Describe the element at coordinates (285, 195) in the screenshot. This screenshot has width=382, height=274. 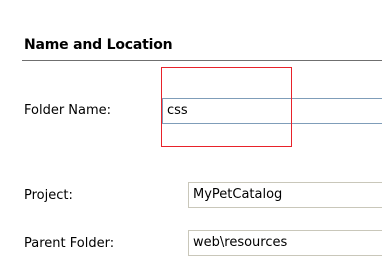
I see `project-field: MyPetCatalog` at that location.